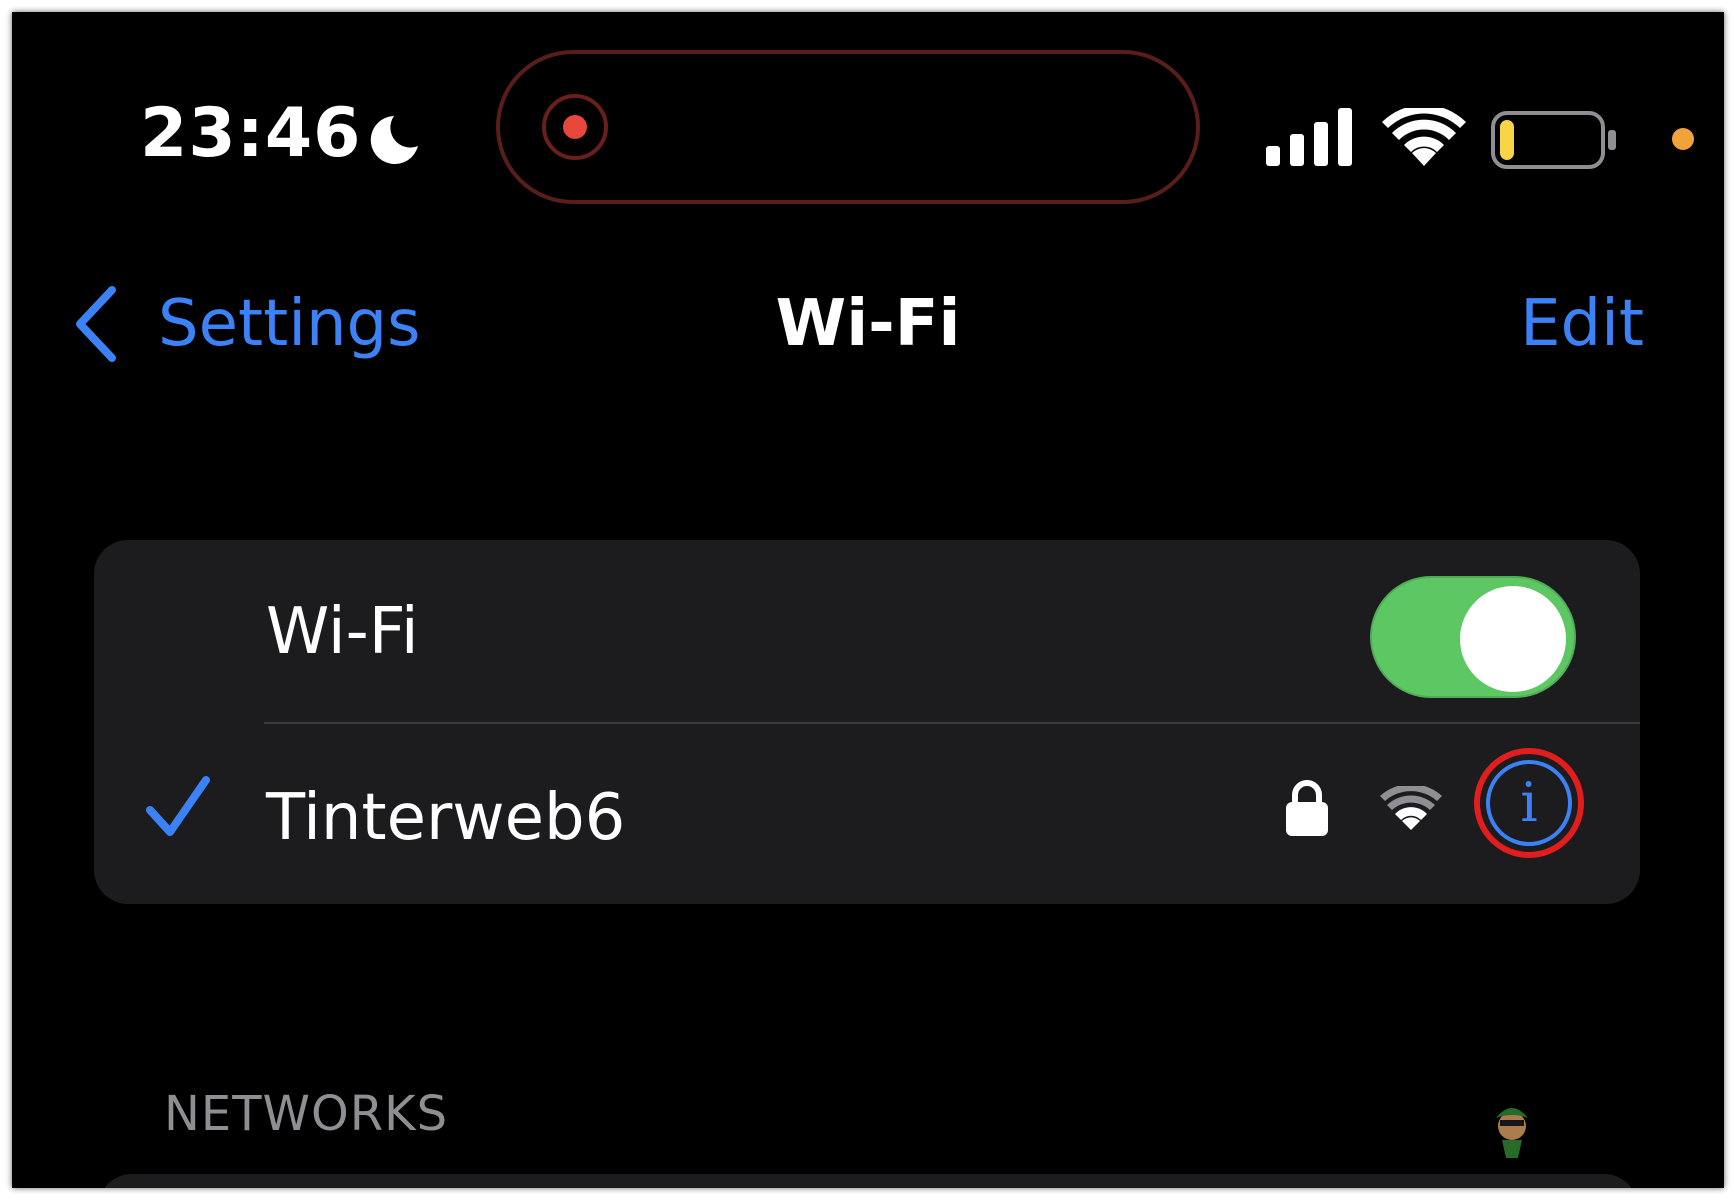 The image size is (1734, 1200). What do you see at coordinates (1411, 808) in the screenshot?
I see `wifi-signal-icon` at bounding box center [1411, 808].